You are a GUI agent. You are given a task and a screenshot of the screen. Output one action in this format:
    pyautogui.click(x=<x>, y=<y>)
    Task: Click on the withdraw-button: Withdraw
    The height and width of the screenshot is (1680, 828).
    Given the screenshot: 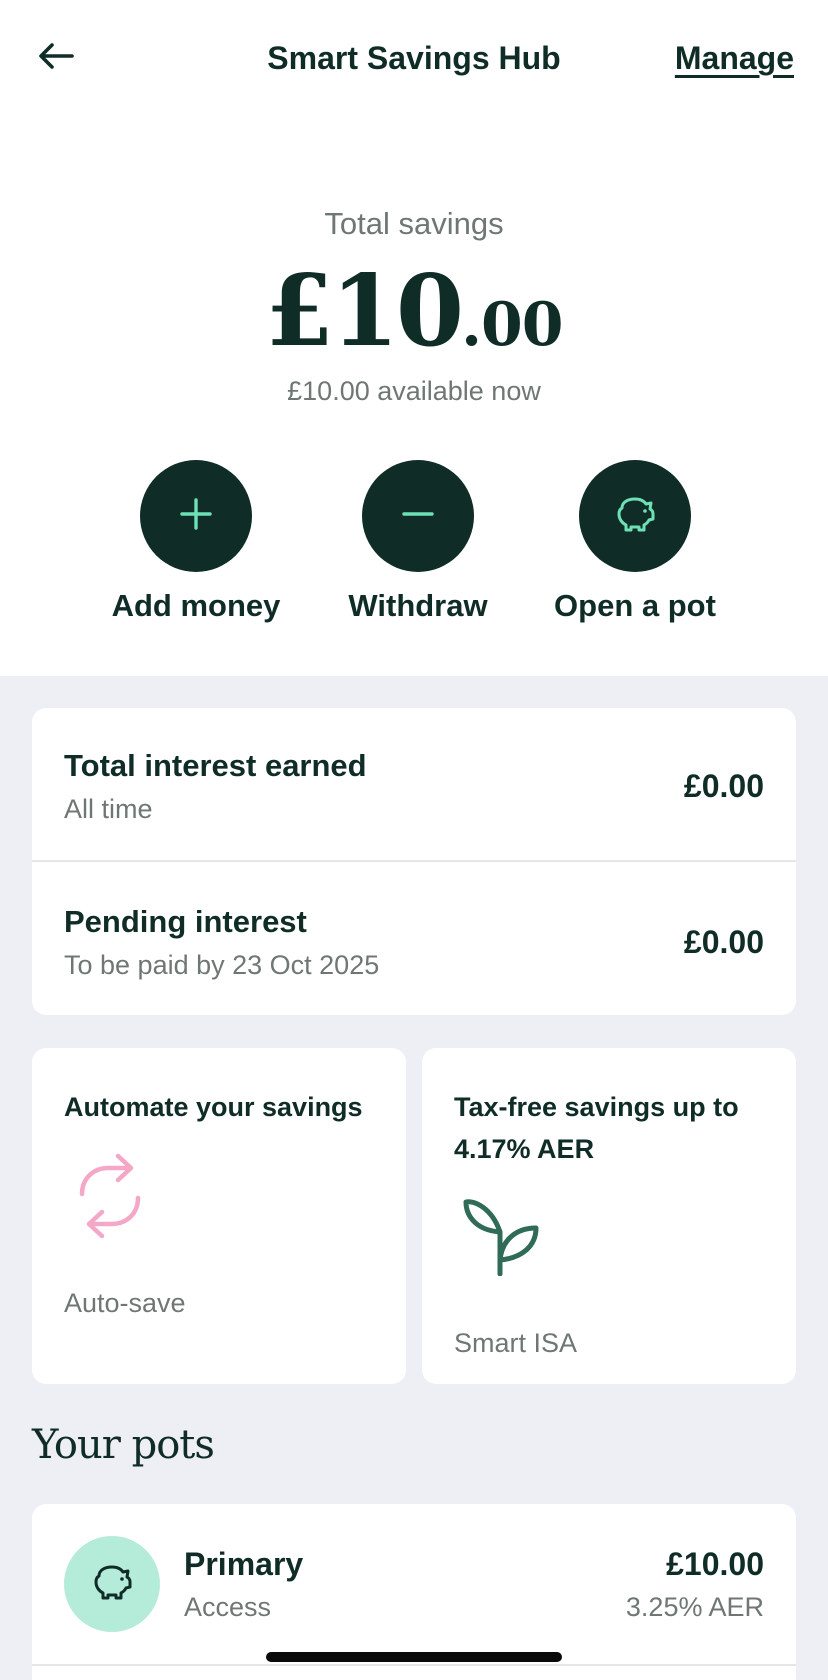 What is the action you would take?
    pyautogui.click(x=418, y=542)
    